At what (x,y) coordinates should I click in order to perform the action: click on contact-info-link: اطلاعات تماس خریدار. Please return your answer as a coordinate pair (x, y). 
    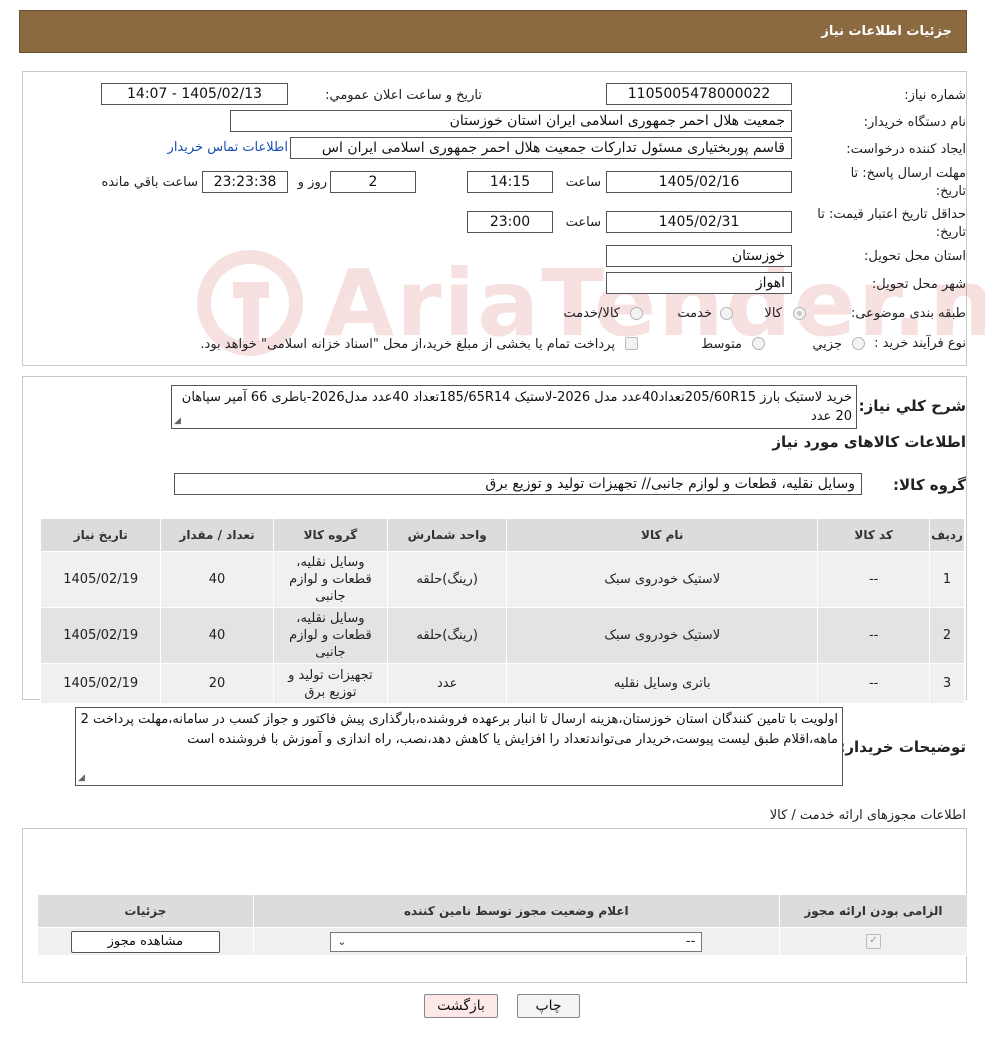
    Looking at the image, I should click on (221, 147).